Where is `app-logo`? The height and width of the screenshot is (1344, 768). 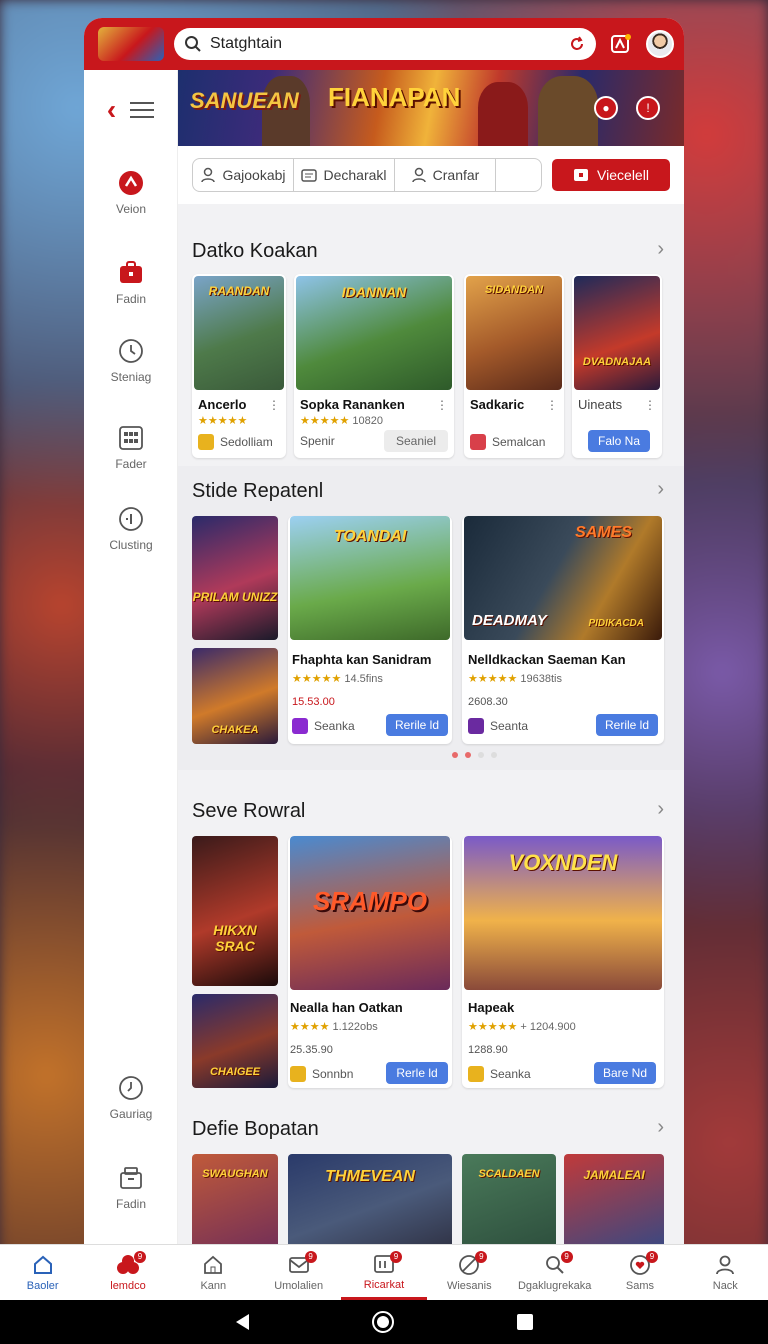
app-logo is located at coordinates (131, 44).